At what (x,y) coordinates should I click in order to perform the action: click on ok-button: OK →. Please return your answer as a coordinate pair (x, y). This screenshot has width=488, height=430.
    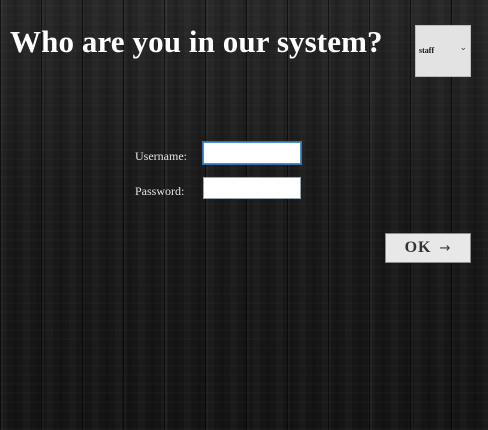
    Looking at the image, I should click on (428, 248).